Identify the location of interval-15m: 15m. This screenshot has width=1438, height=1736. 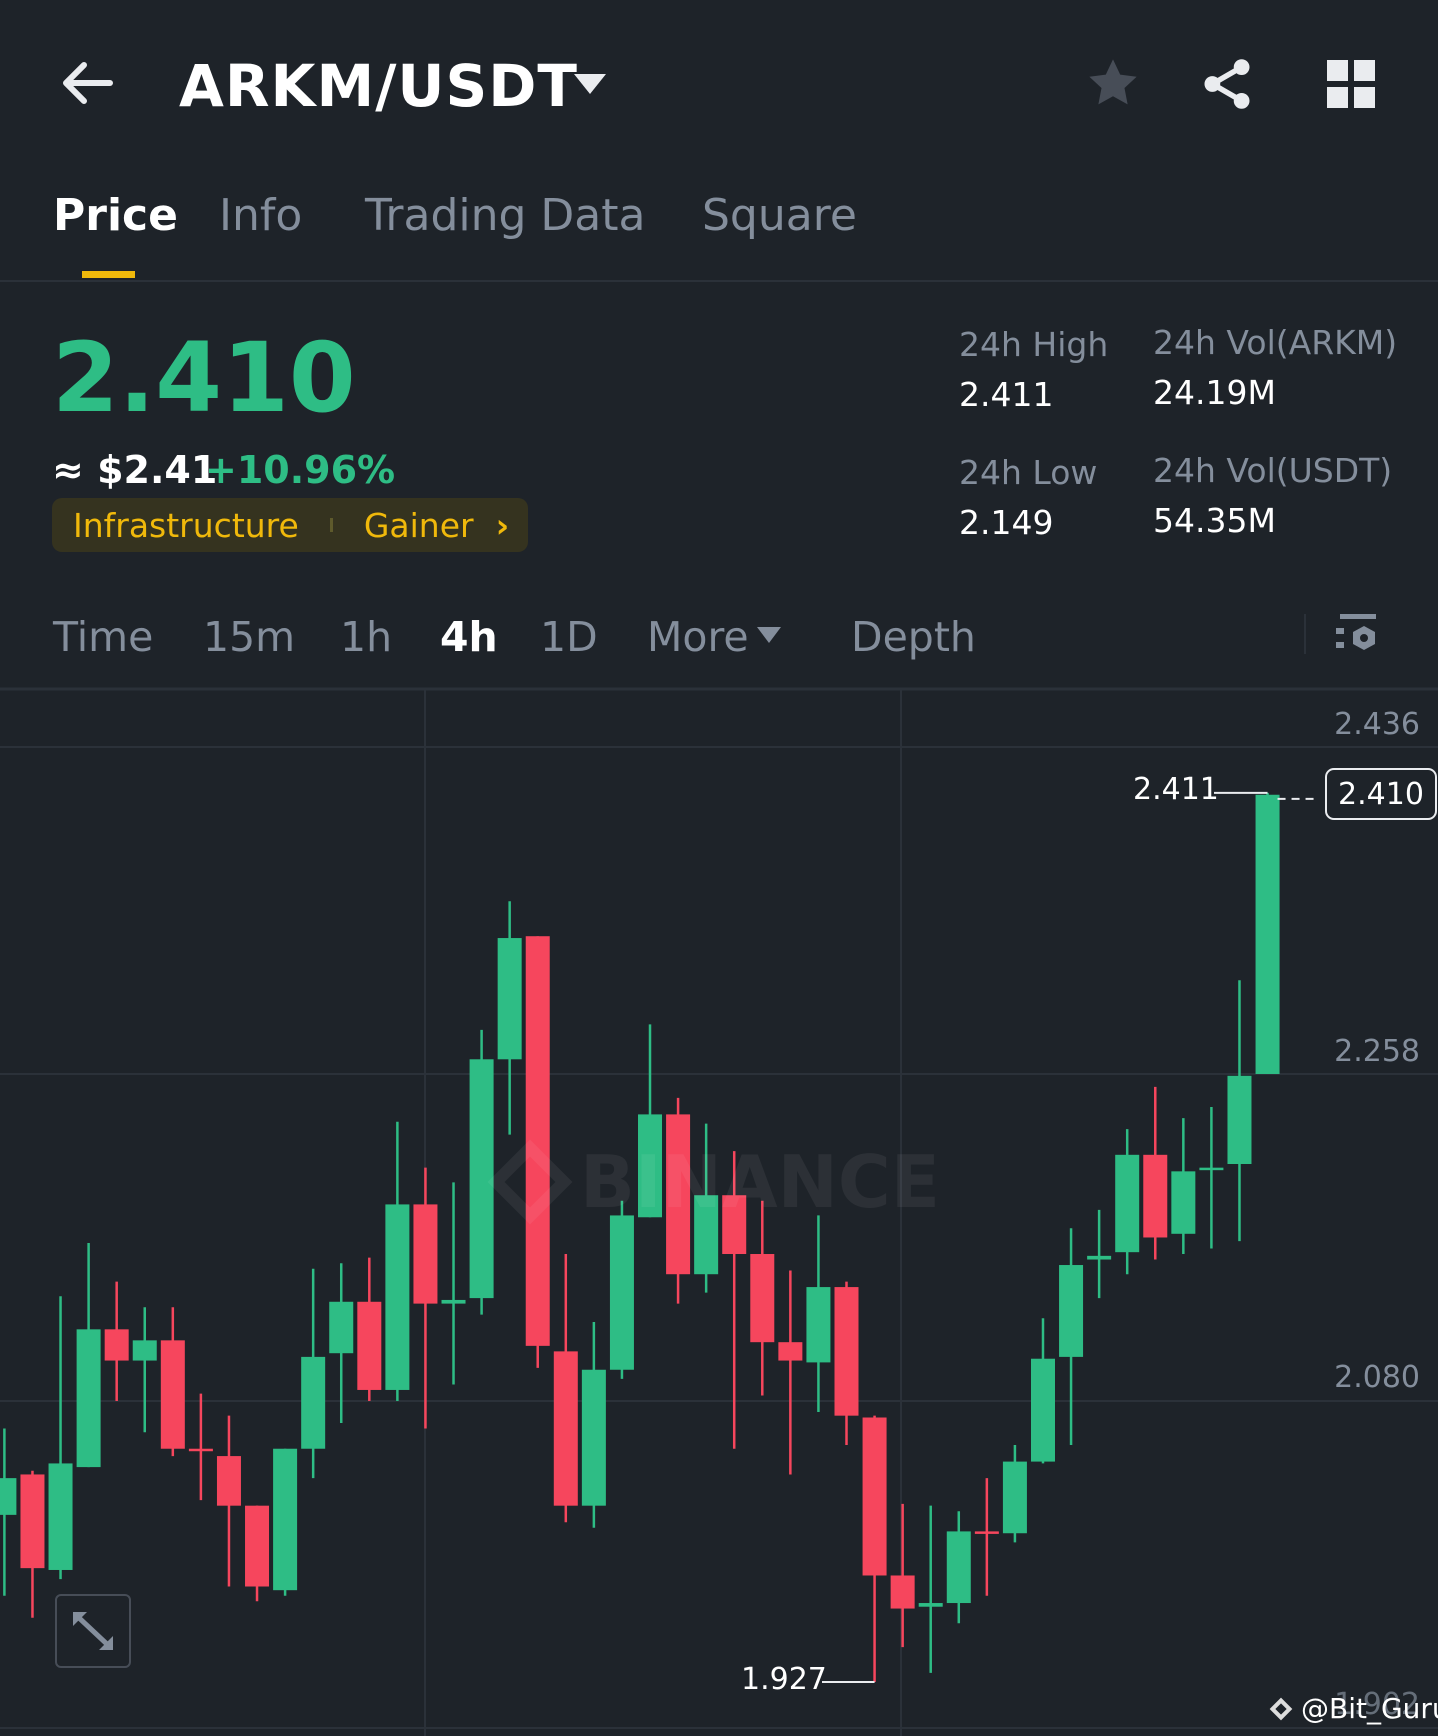
(249, 637).